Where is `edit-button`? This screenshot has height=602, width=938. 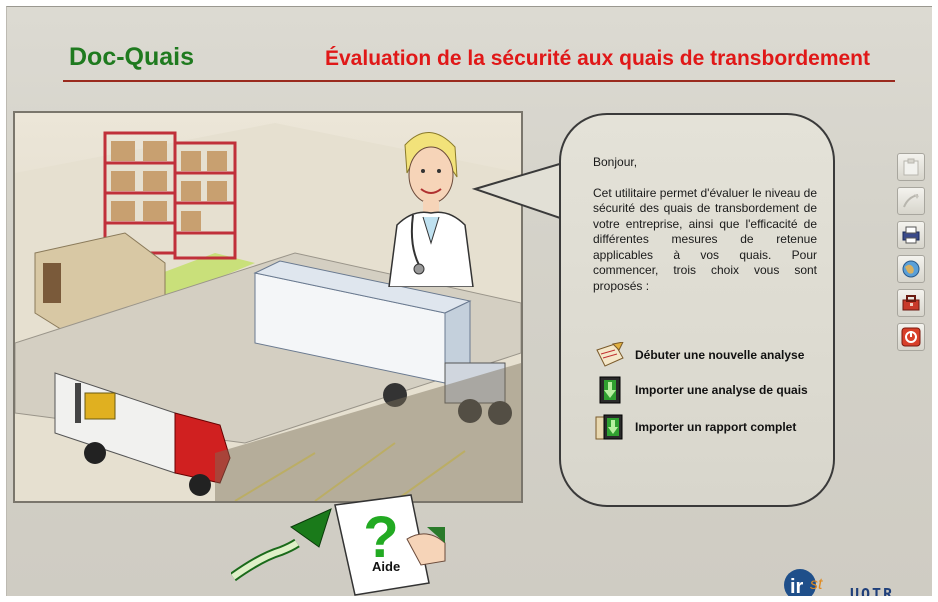 edit-button is located at coordinates (911, 201).